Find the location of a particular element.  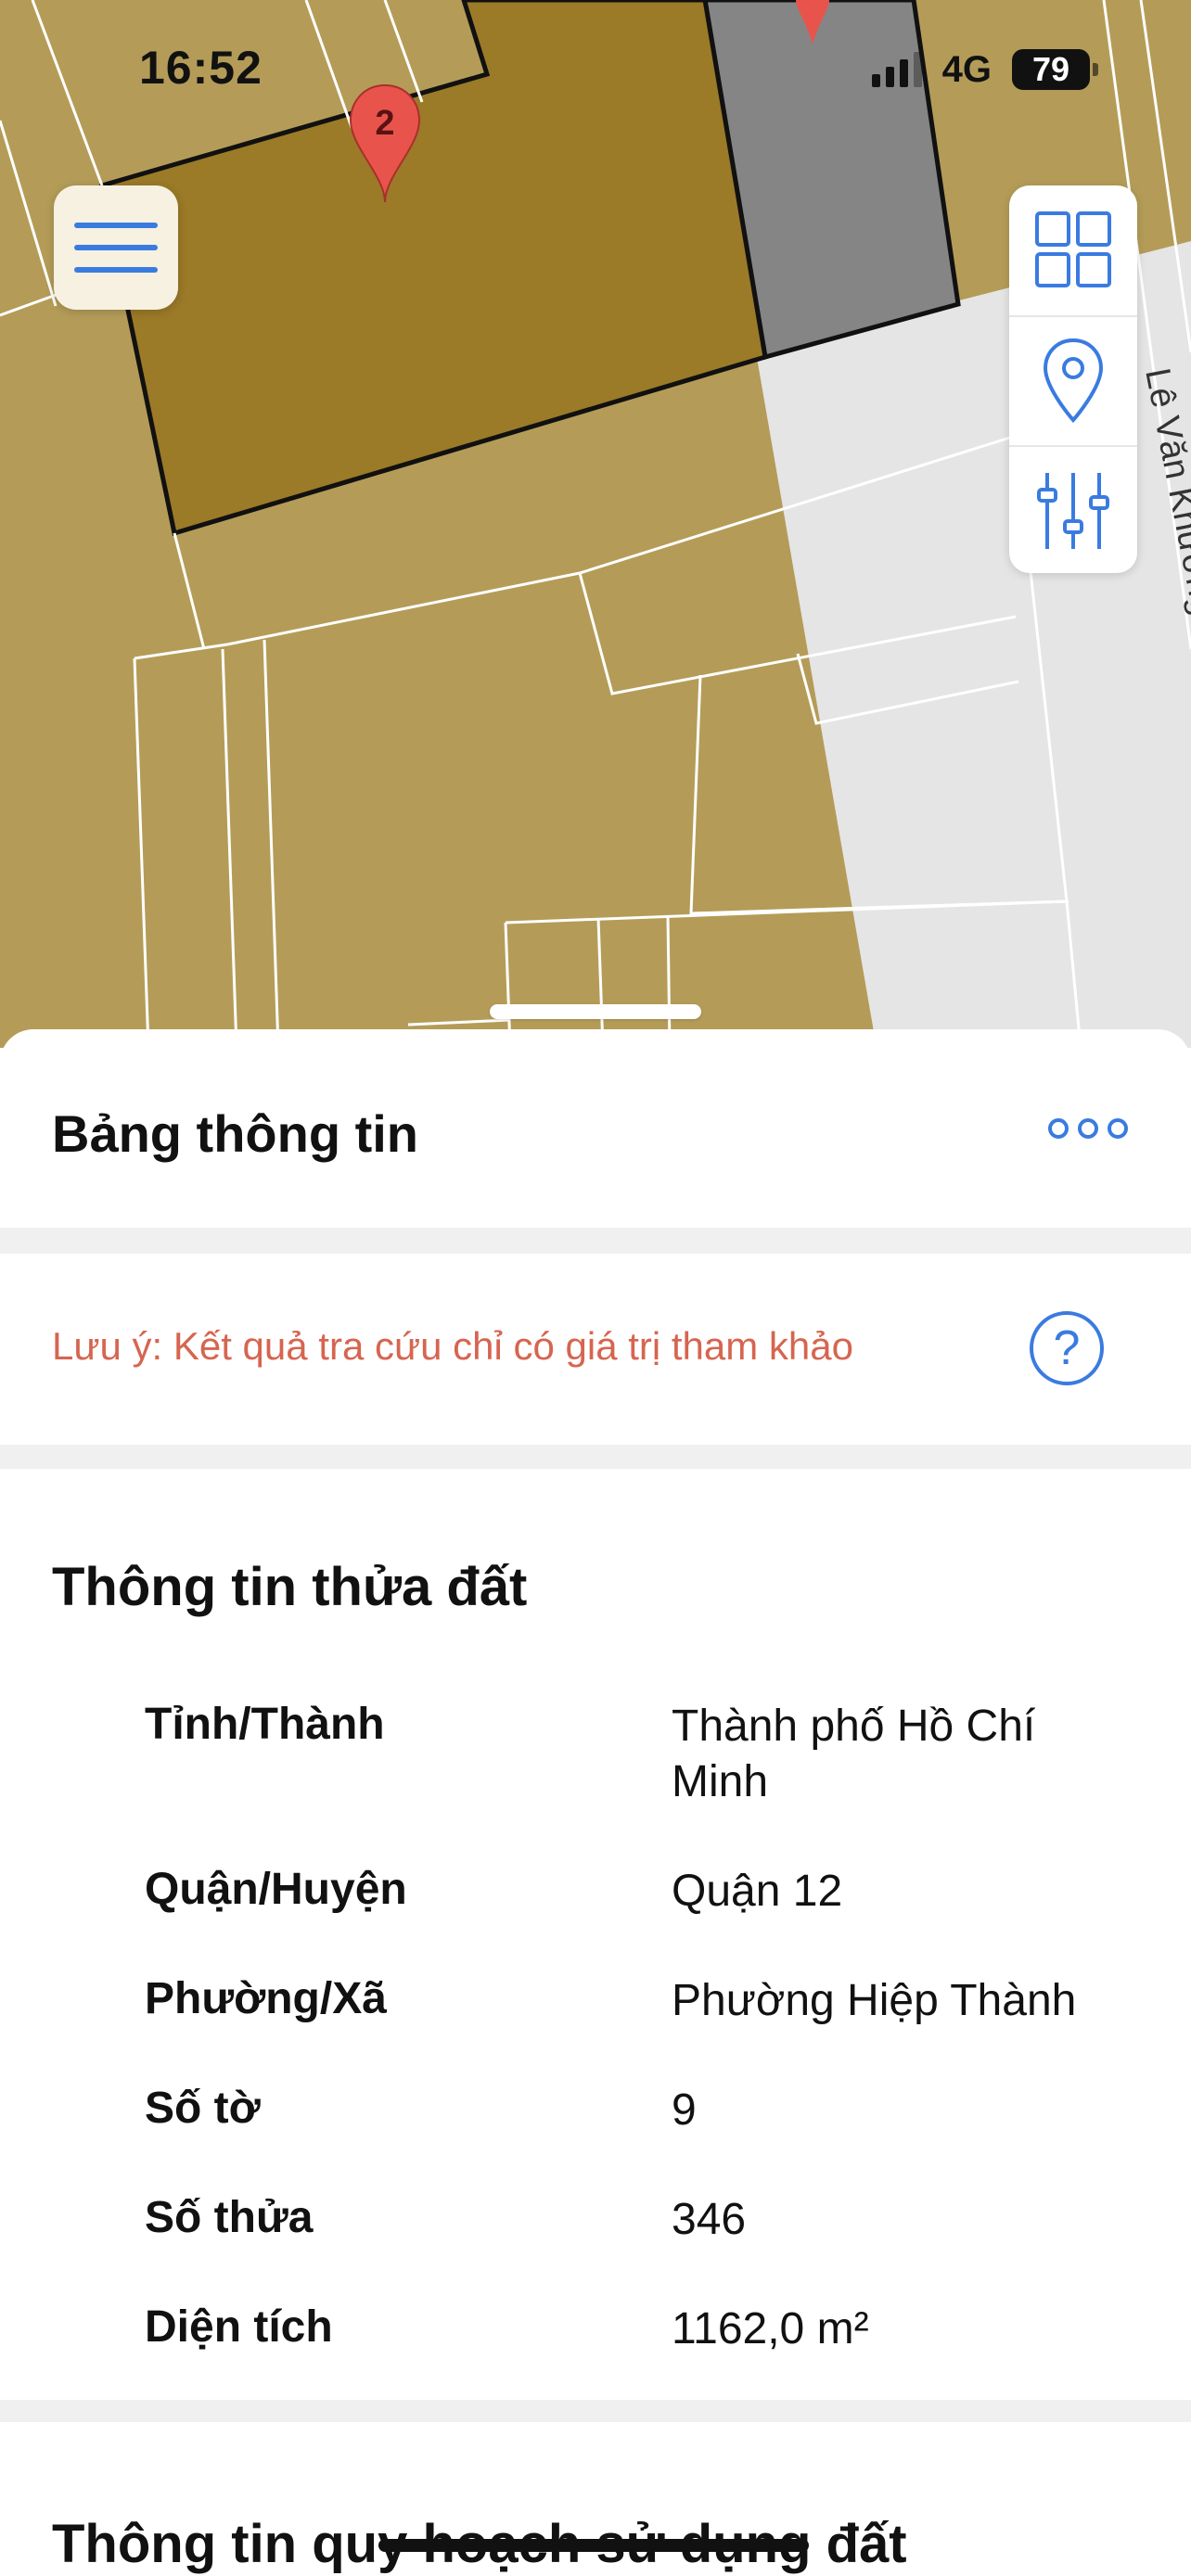

location-pin-icon is located at coordinates (1073, 381).